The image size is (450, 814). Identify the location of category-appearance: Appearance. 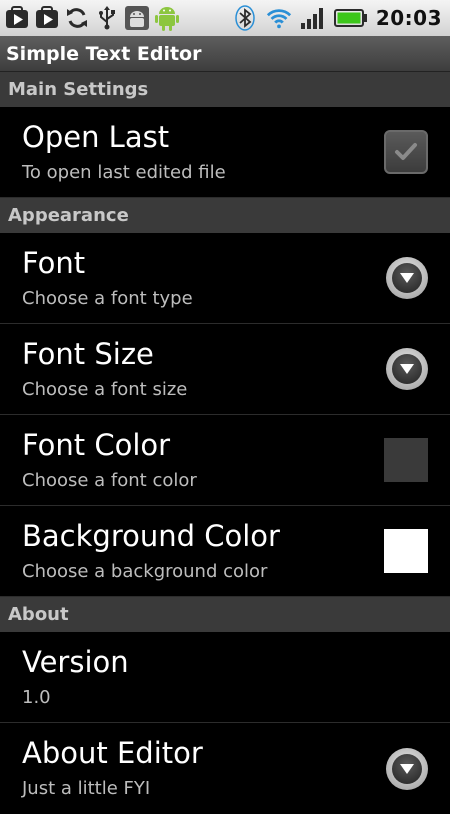
(225, 215).